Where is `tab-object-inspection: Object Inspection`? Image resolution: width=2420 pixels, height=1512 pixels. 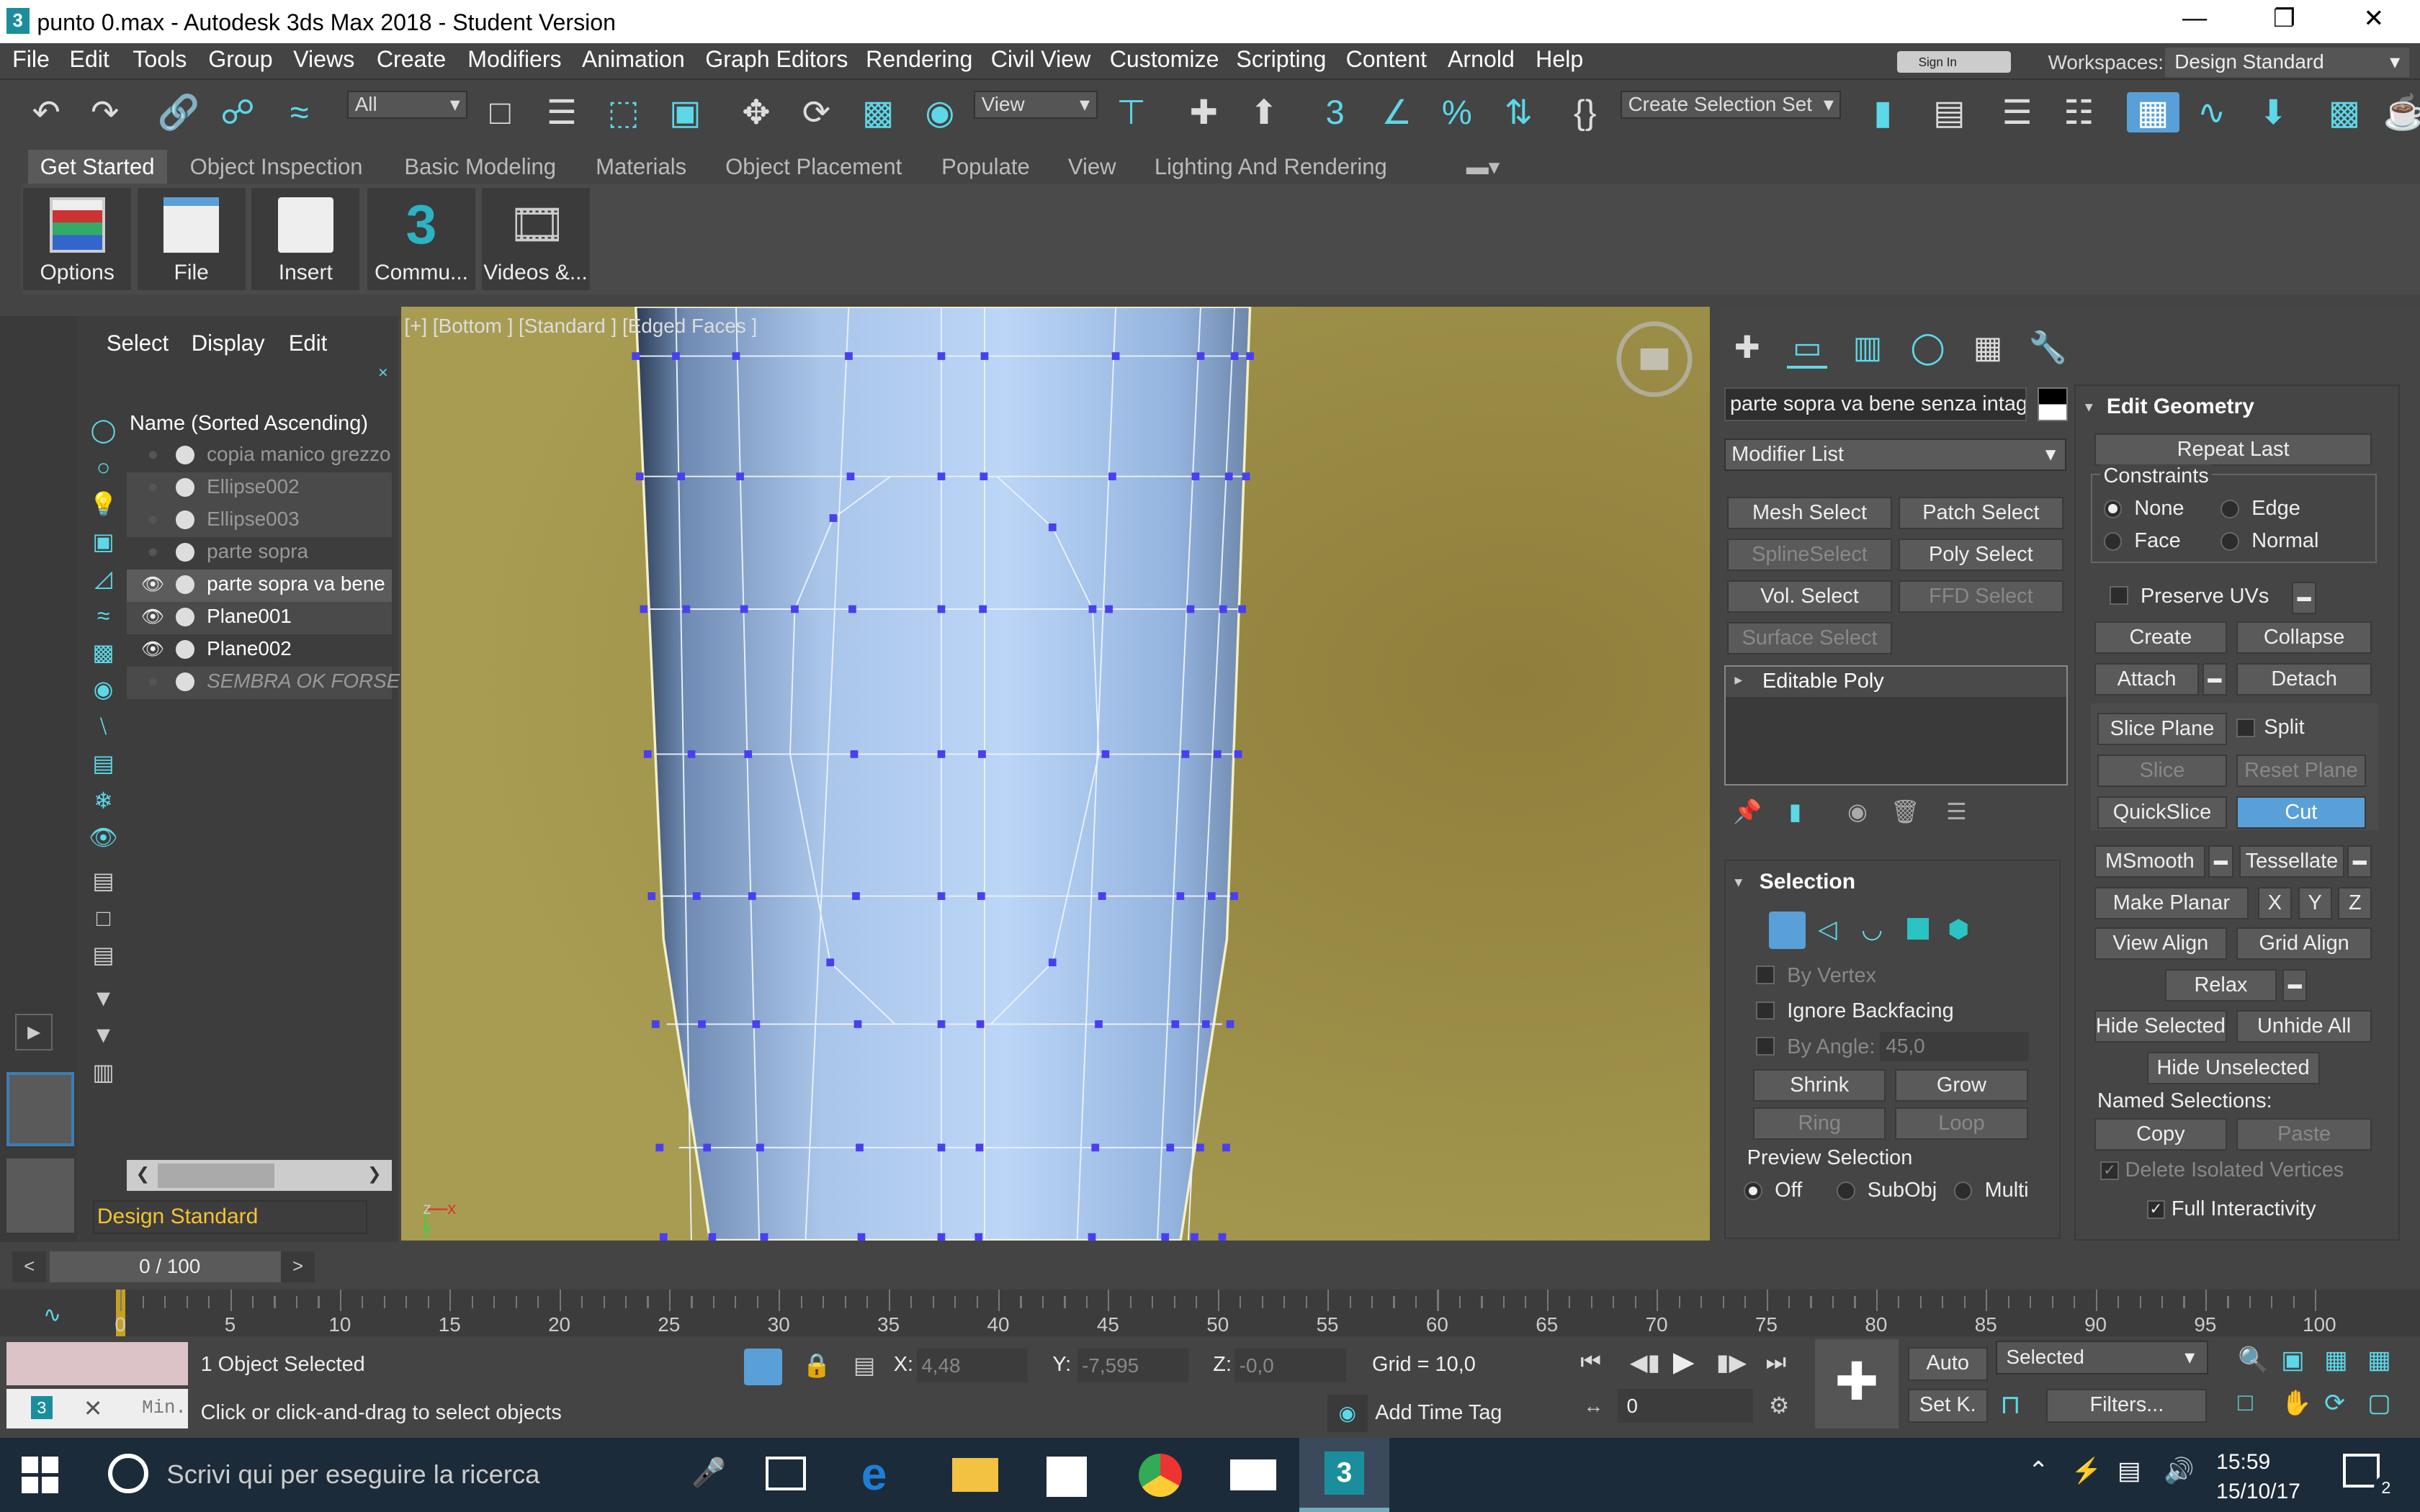 tab-object-inspection: Object Inspection is located at coordinates (276, 167).